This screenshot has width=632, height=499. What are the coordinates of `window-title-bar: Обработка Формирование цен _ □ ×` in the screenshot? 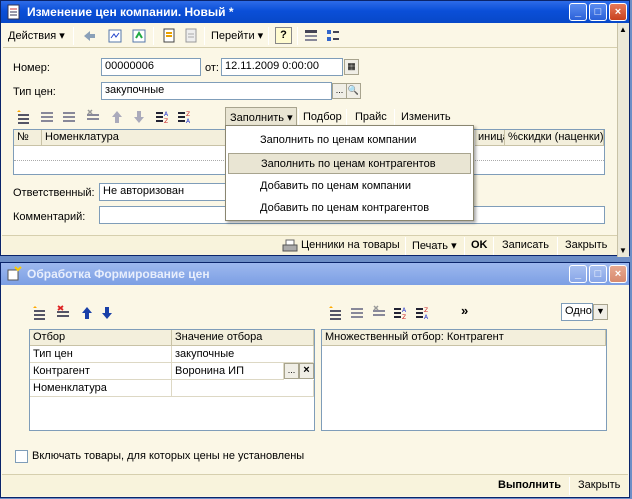 It's located at (315, 274).